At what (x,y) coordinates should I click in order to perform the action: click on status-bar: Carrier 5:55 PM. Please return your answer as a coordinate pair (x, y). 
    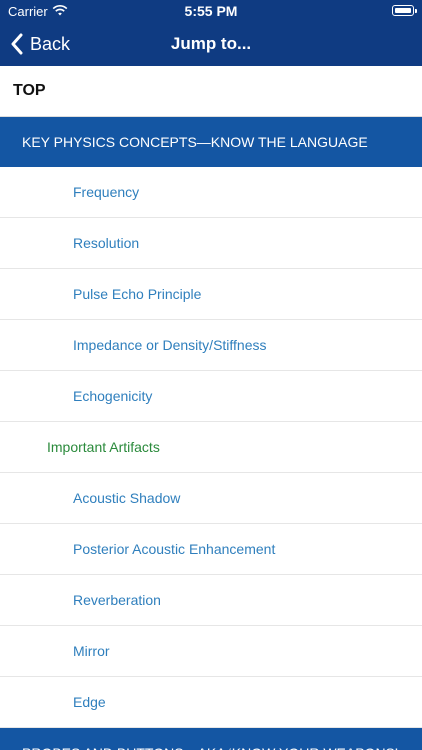
    Looking at the image, I should click on (211, 11).